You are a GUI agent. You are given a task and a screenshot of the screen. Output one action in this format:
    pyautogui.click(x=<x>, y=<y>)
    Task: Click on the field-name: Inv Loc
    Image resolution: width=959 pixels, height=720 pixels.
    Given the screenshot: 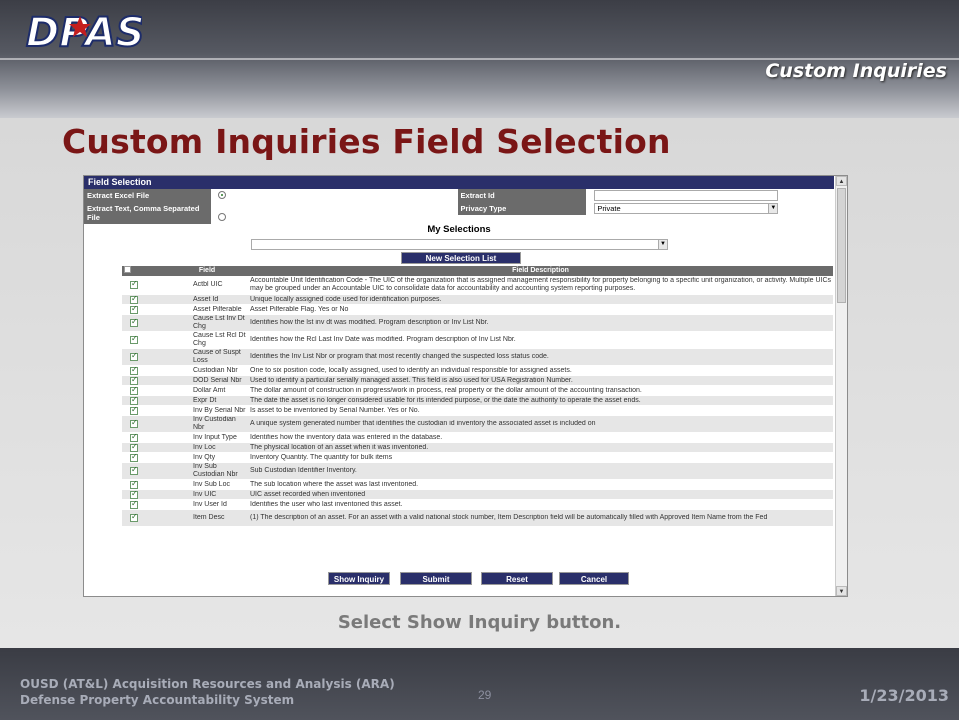 What is the action you would take?
    pyautogui.click(x=204, y=447)
    